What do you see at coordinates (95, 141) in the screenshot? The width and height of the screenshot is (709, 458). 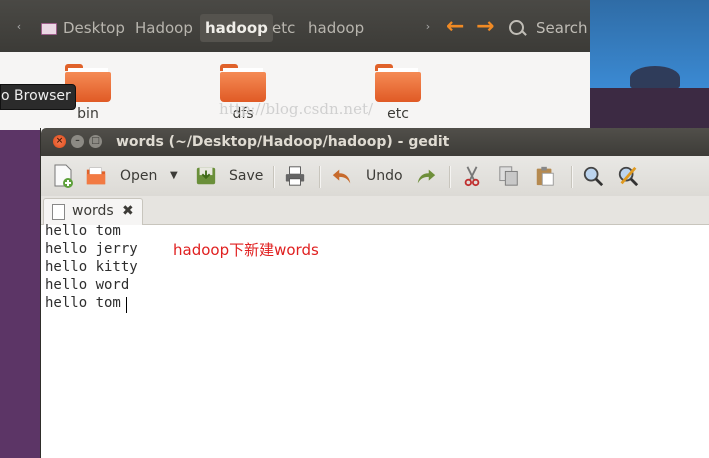 I see `maximize-icon: □` at bounding box center [95, 141].